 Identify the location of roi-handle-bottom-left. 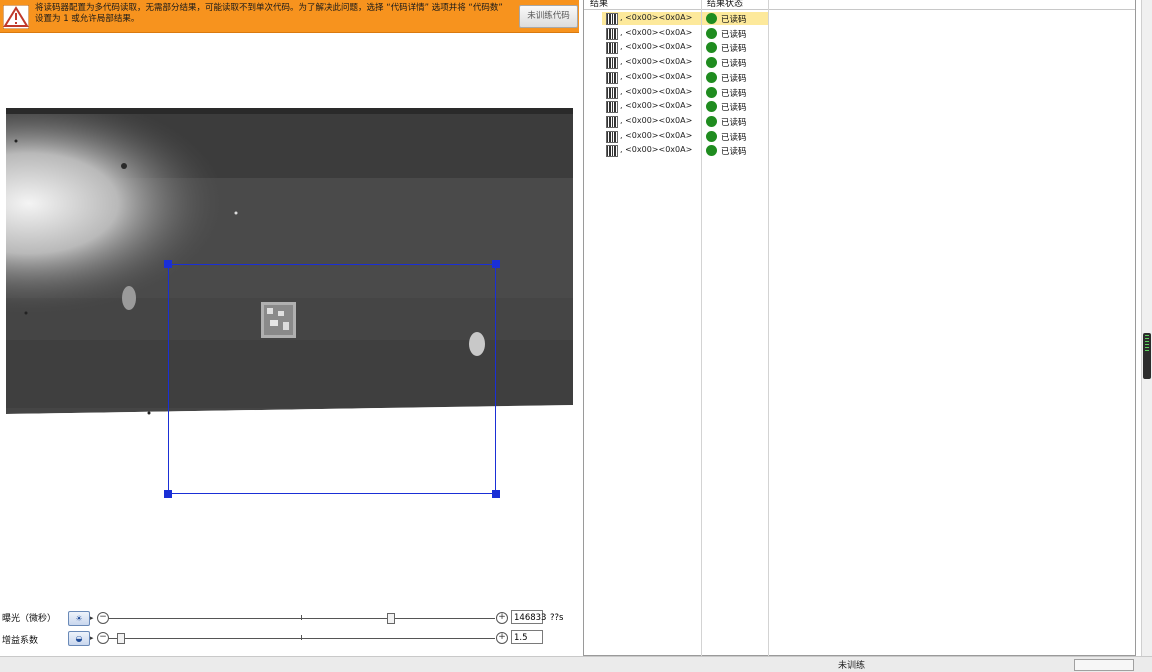
(168, 494).